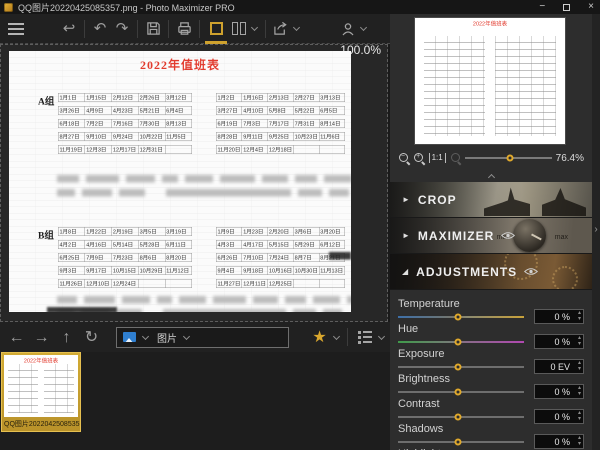  I want to click on date-cell: 8月14日, so click(332, 123).